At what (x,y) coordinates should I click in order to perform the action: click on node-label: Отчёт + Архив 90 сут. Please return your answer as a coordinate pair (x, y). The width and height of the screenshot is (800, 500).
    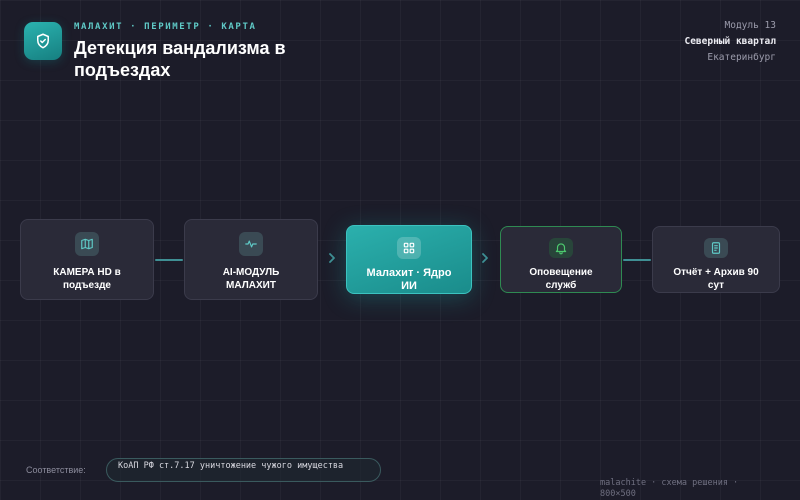
    Looking at the image, I should click on (716, 279).